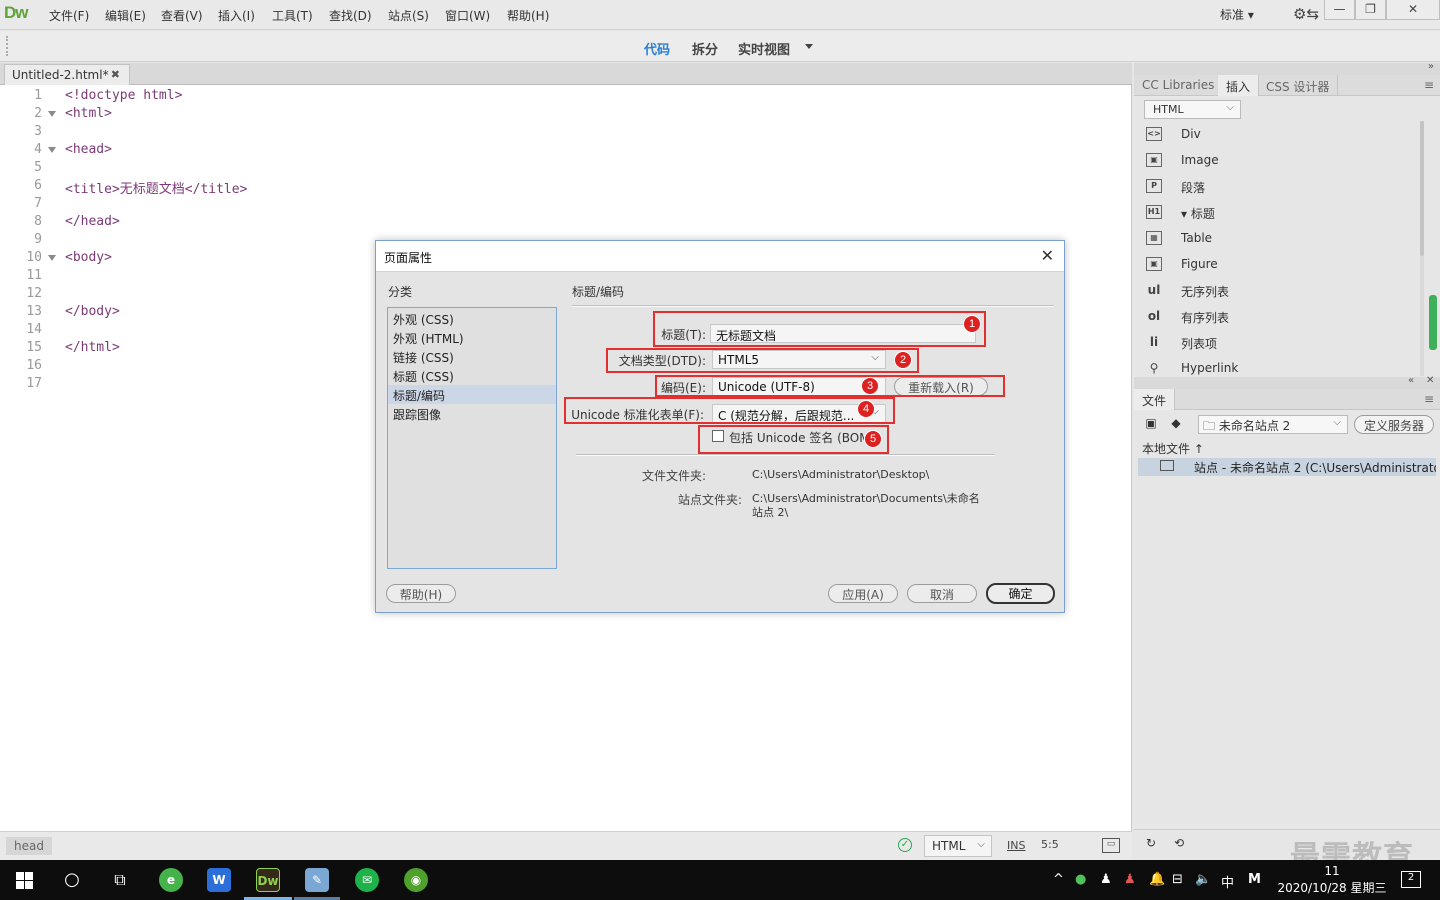  Describe the element at coordinates (1411, 380) in the screenshot. I see `collapse-icon: «` at that location.